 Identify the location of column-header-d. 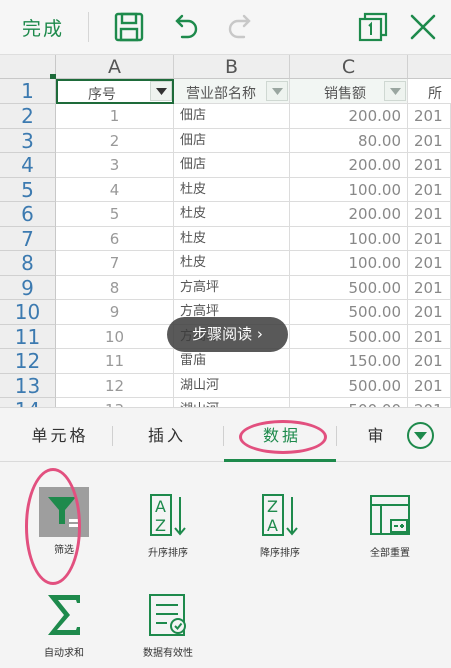
(429, 67).